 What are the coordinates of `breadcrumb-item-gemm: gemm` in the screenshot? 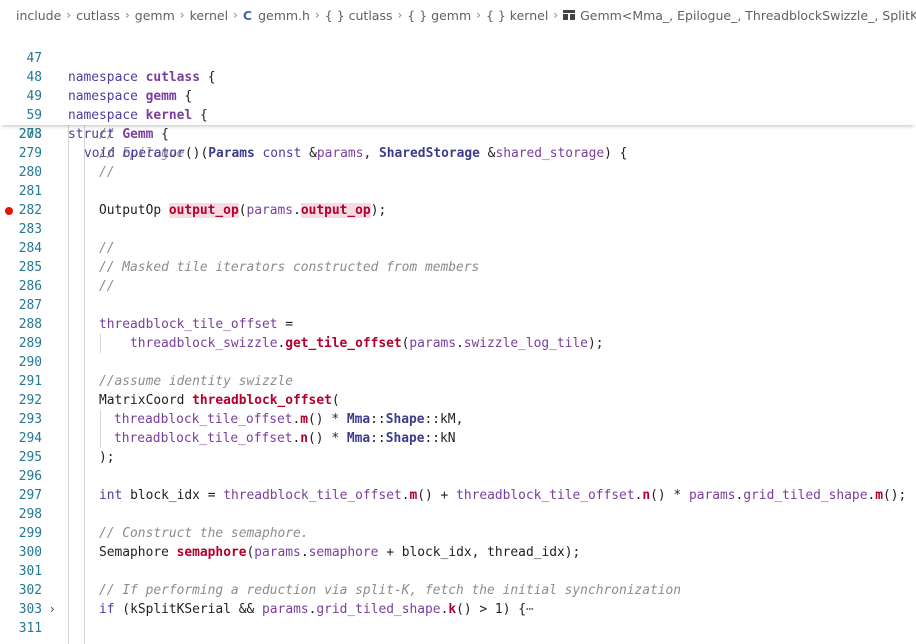 It's located at (155, 15).